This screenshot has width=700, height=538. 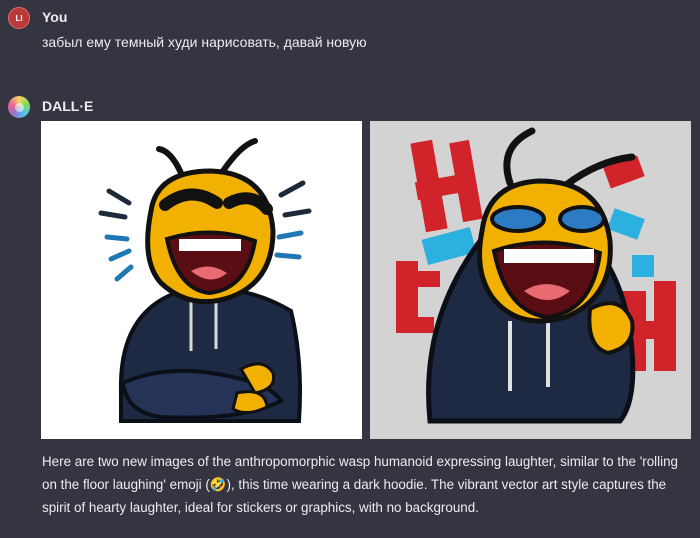 What do you see at coordinates (55, 17) in the screenshot?
I see `user-author: You` at bounding box center [55, 17].